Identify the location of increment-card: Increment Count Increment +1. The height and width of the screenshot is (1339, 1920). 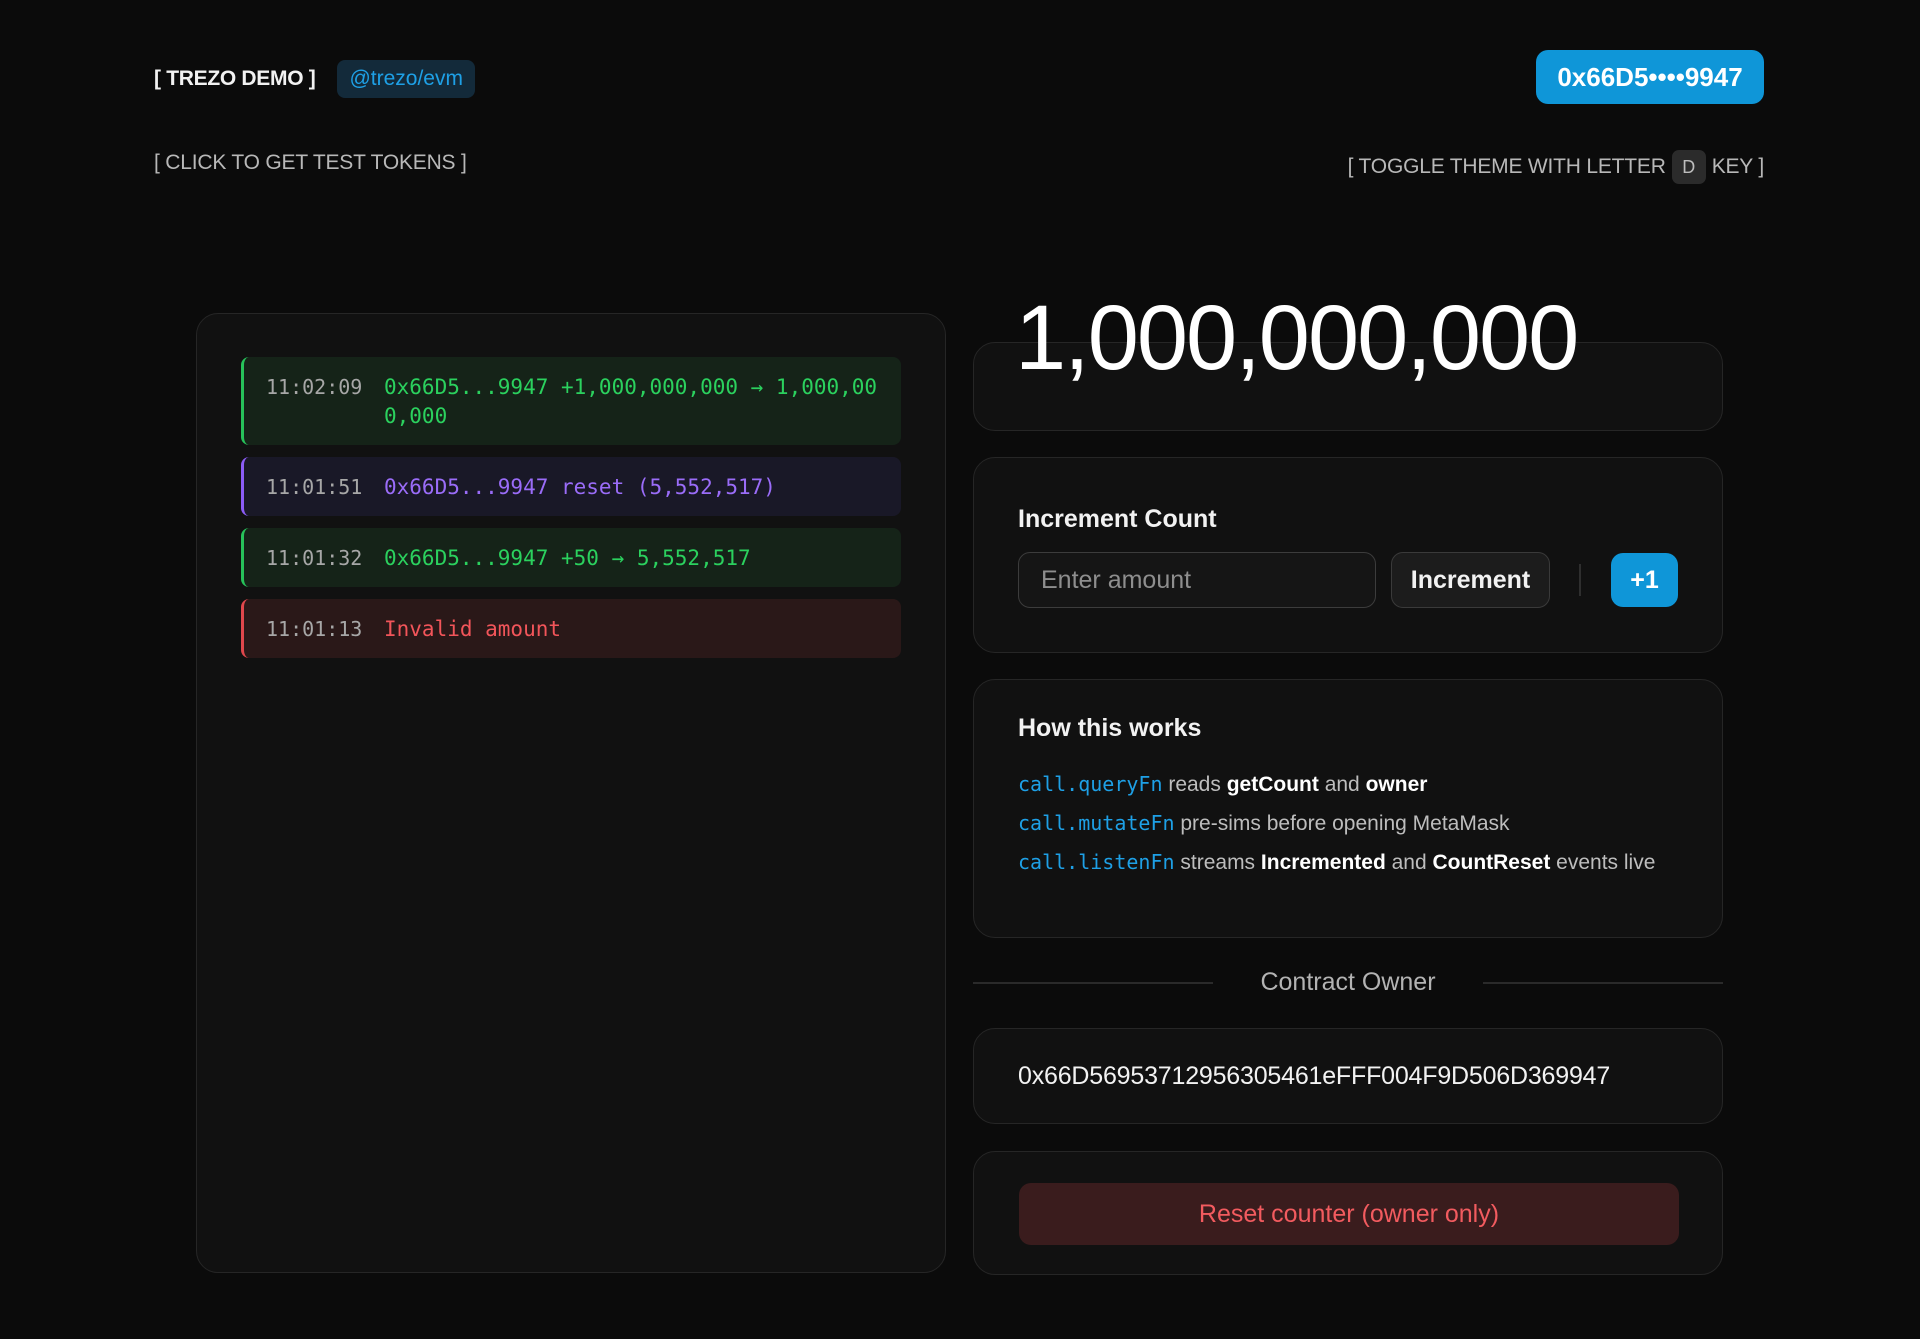
(1348, 555).